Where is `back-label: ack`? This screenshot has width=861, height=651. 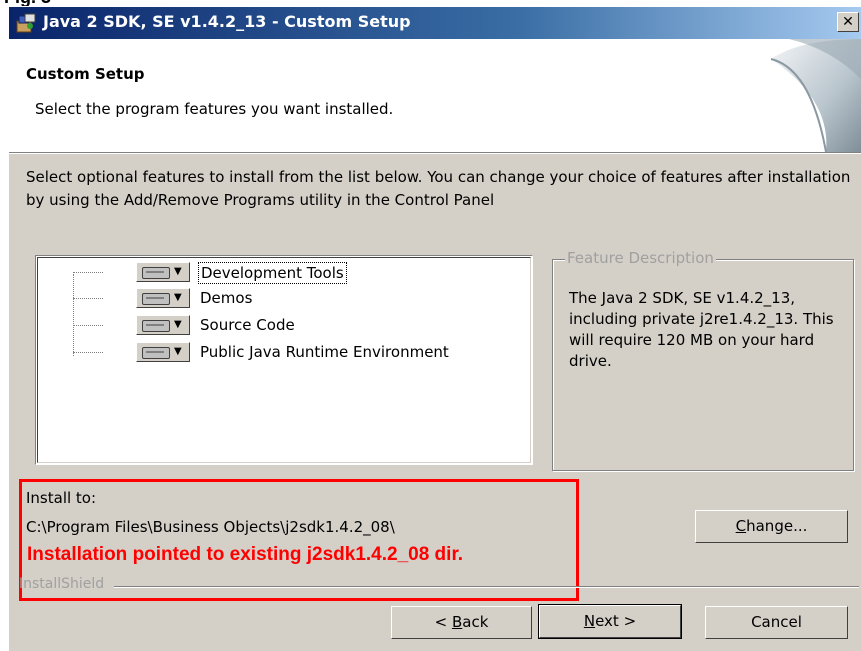
back-label: ack is located at coordinates (475, 622).